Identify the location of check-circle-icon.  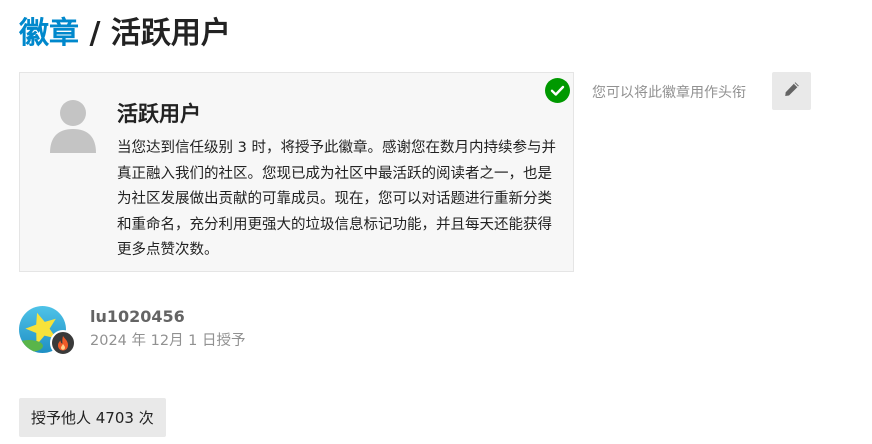
(557, 90).